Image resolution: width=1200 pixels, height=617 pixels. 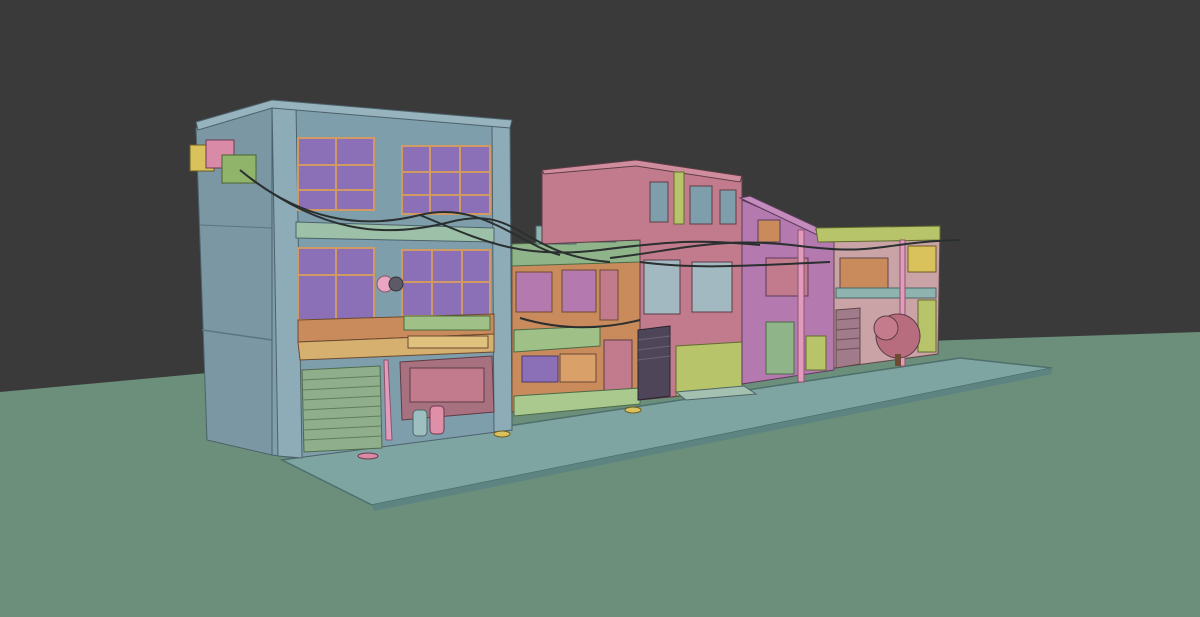 What do you see at coordinates (534, 292) in the screenshot?
I see `window-middle-shop` at bounding box center [534, 292].